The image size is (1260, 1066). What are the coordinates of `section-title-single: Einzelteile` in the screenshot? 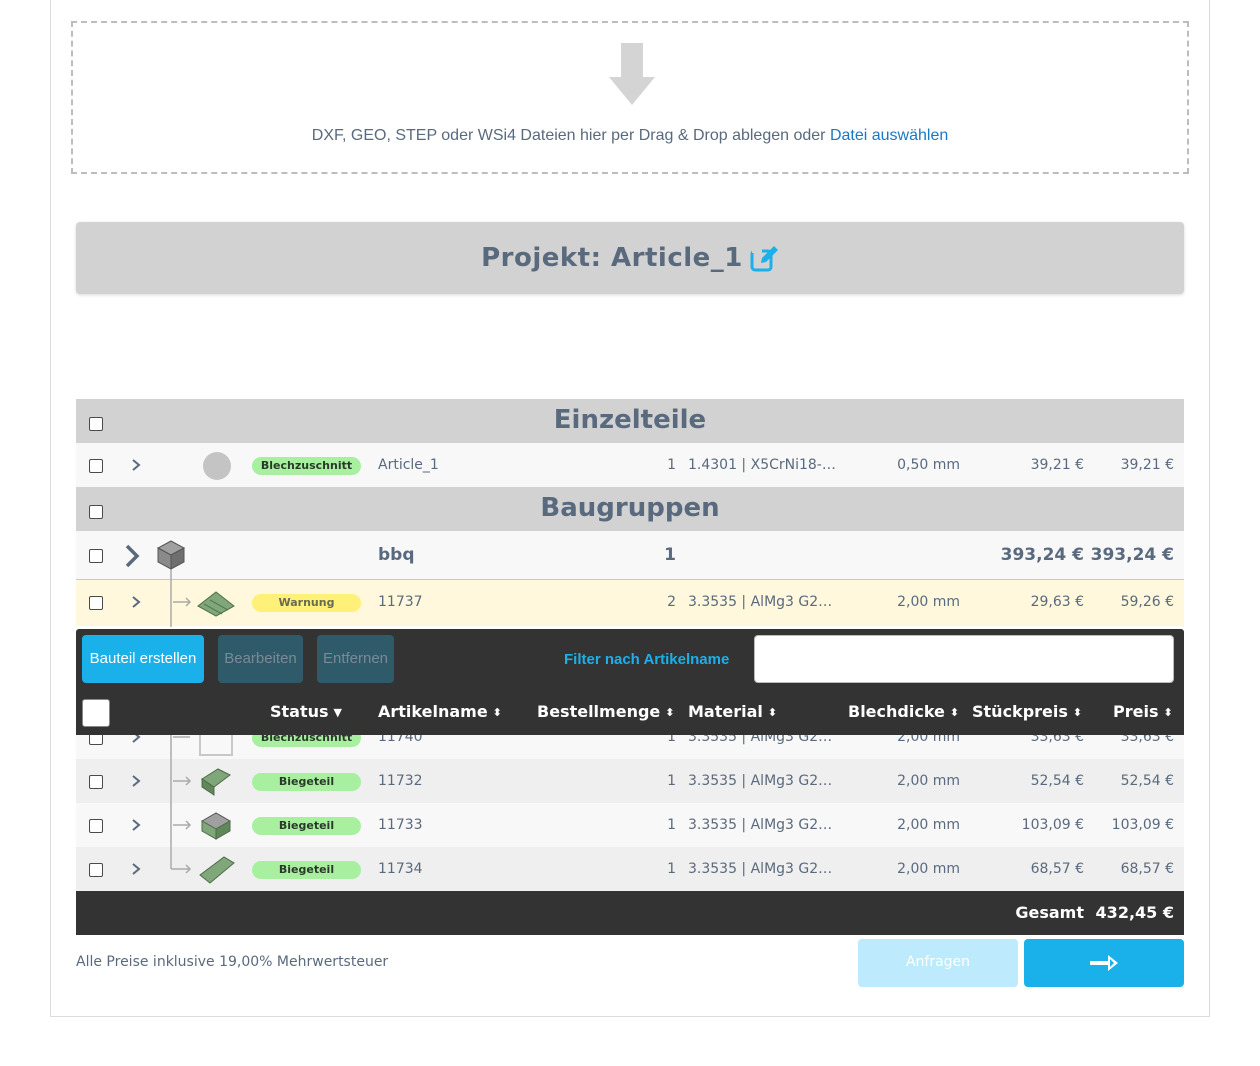 It's located at (630, 420).